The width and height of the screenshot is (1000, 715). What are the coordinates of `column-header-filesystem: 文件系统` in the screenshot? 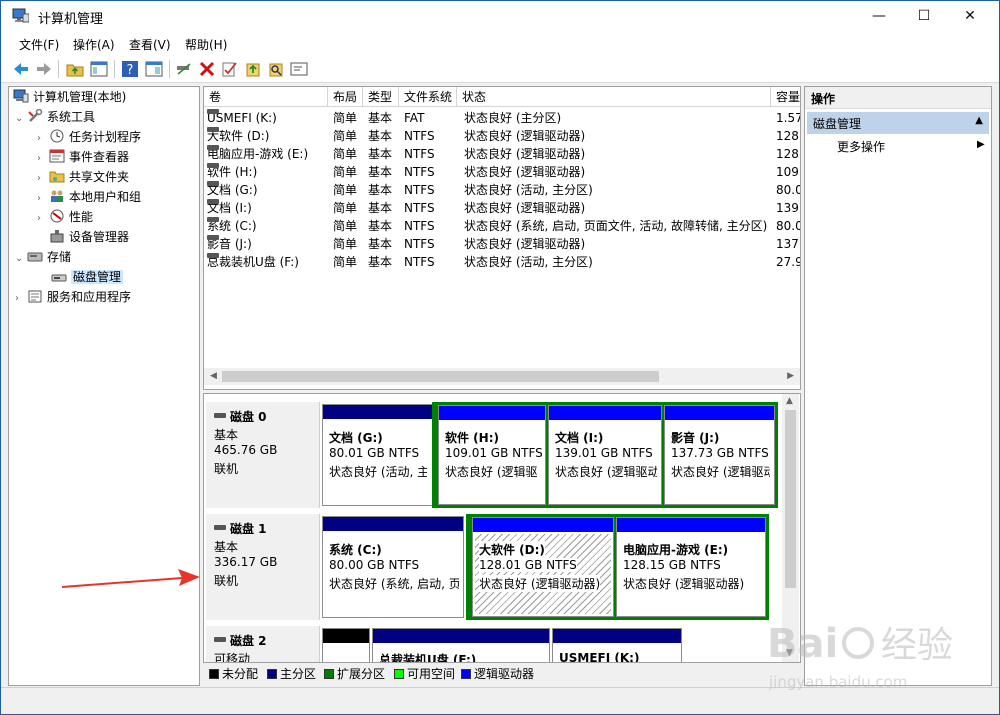 It's located at (428, 97).